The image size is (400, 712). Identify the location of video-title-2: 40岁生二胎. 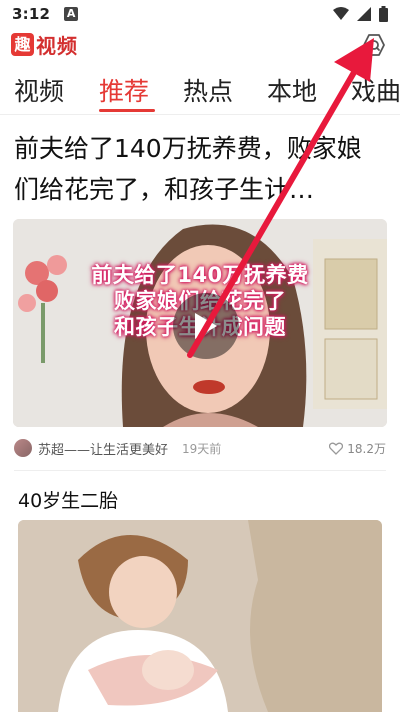
(68, 499).